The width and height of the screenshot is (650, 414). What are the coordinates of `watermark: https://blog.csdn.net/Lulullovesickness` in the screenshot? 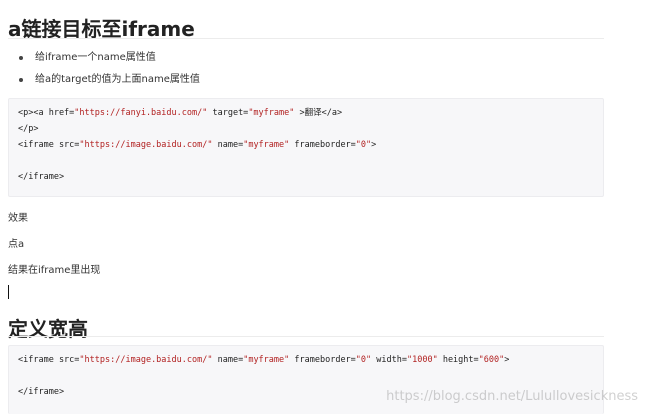 It's located at (512, 396).